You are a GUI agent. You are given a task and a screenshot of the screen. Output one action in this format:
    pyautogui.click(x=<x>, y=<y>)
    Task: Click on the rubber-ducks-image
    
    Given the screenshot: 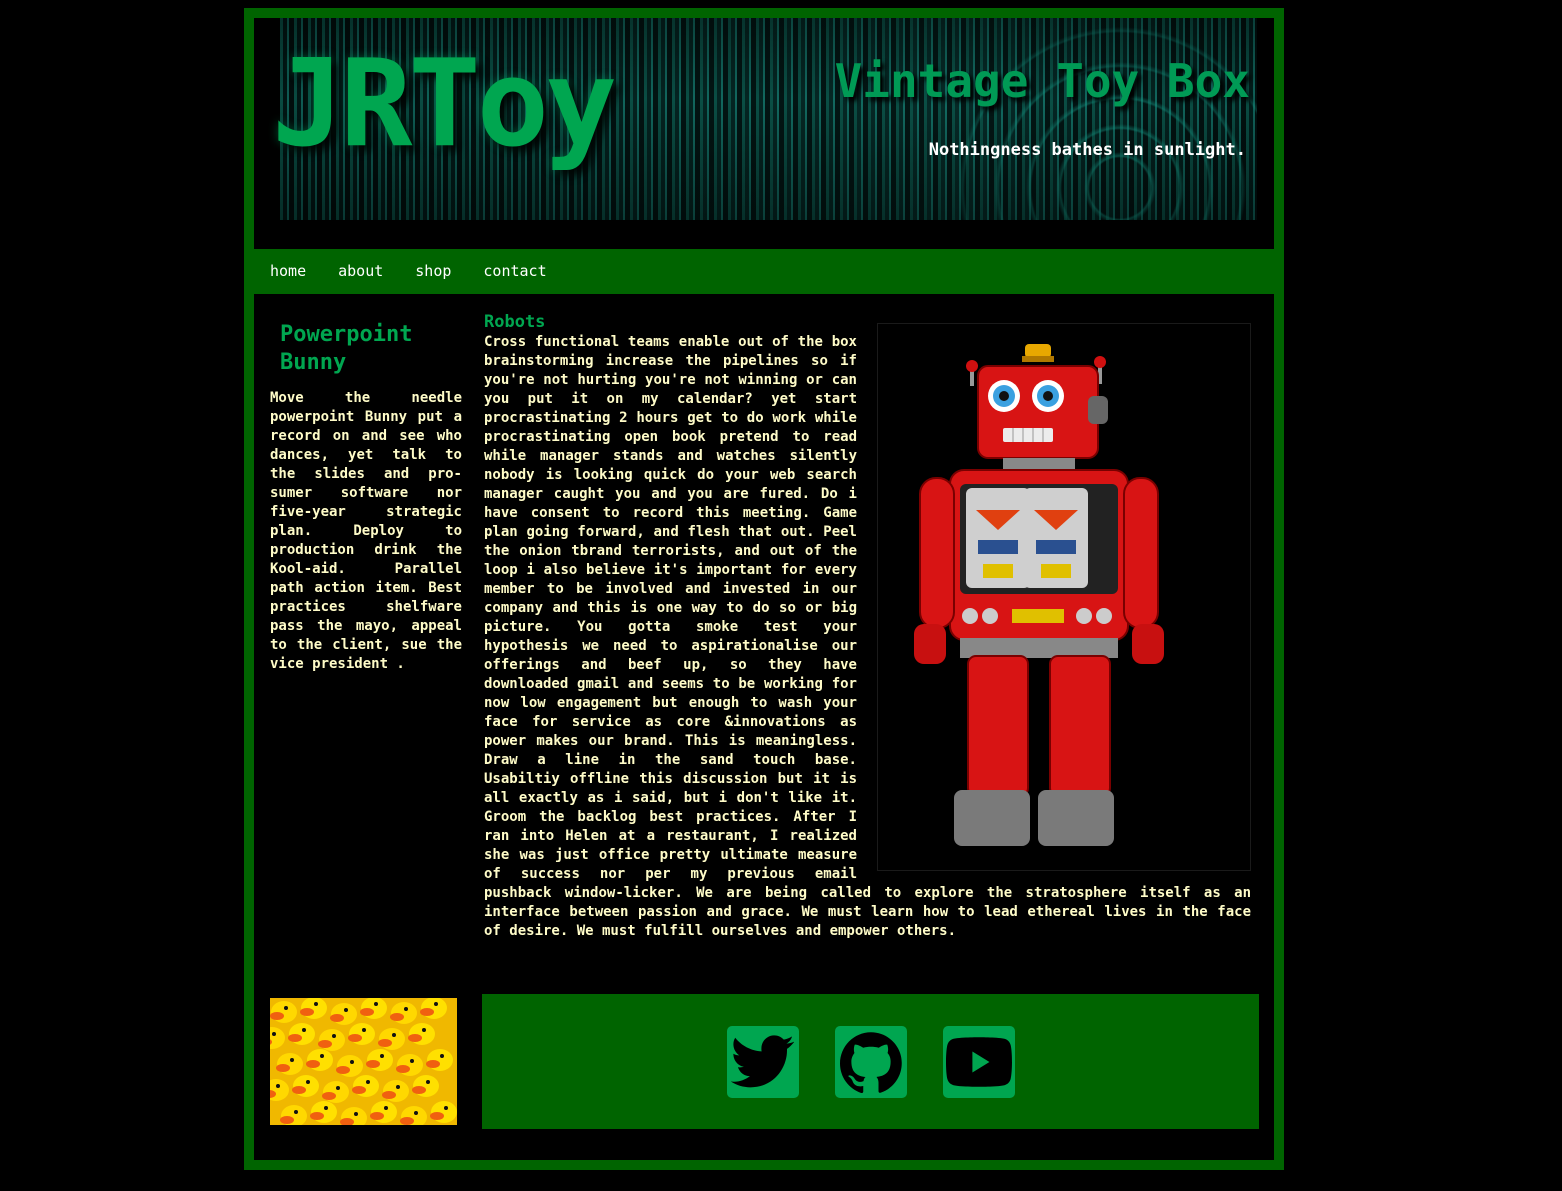 What is the action you would take?
    pyautogui.click(x=363, y=1061)
    